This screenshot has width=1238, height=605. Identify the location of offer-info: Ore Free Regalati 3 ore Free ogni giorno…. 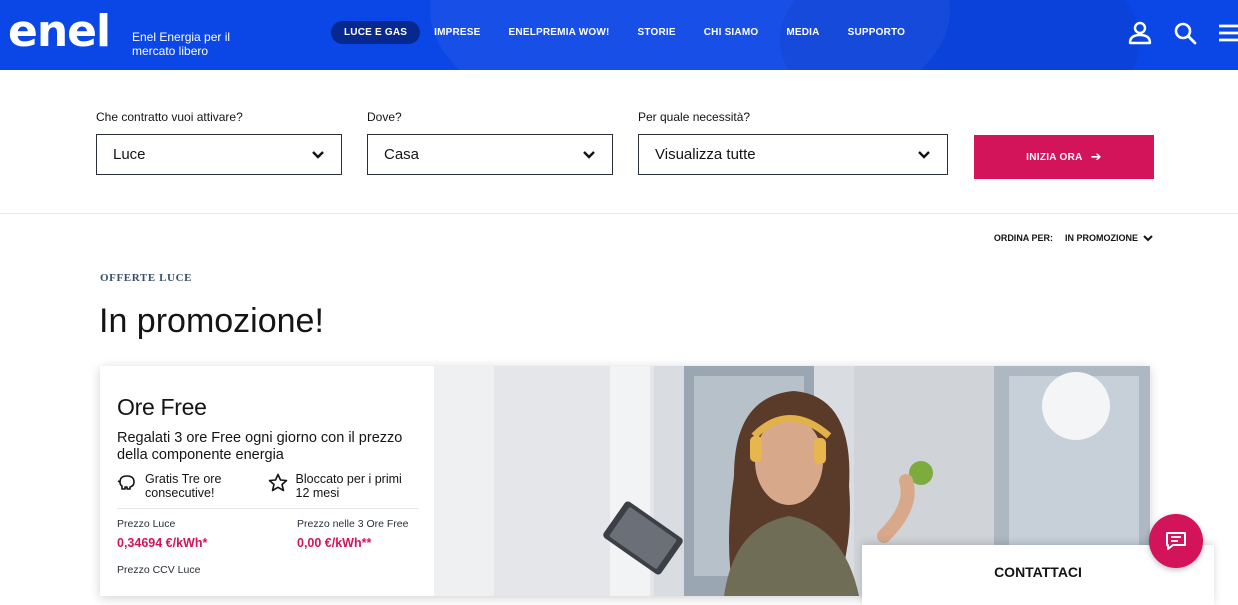
(267, 481).